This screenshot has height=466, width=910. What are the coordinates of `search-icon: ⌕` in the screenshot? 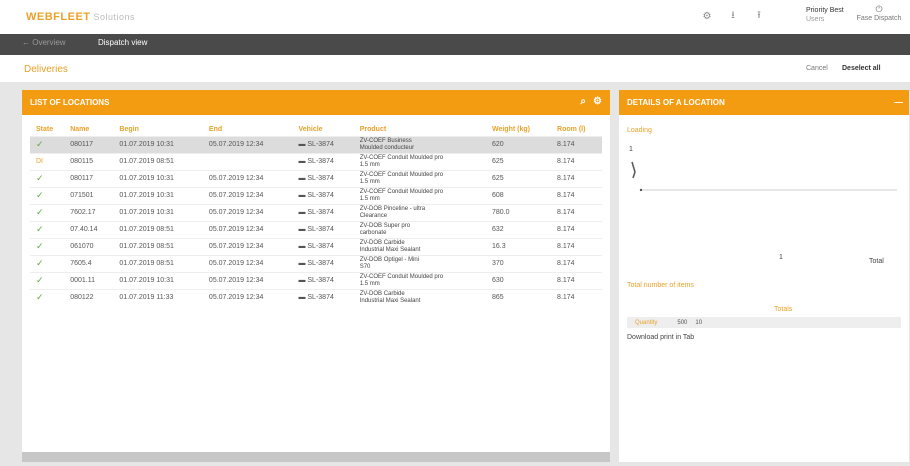 It's located at (583, 101).